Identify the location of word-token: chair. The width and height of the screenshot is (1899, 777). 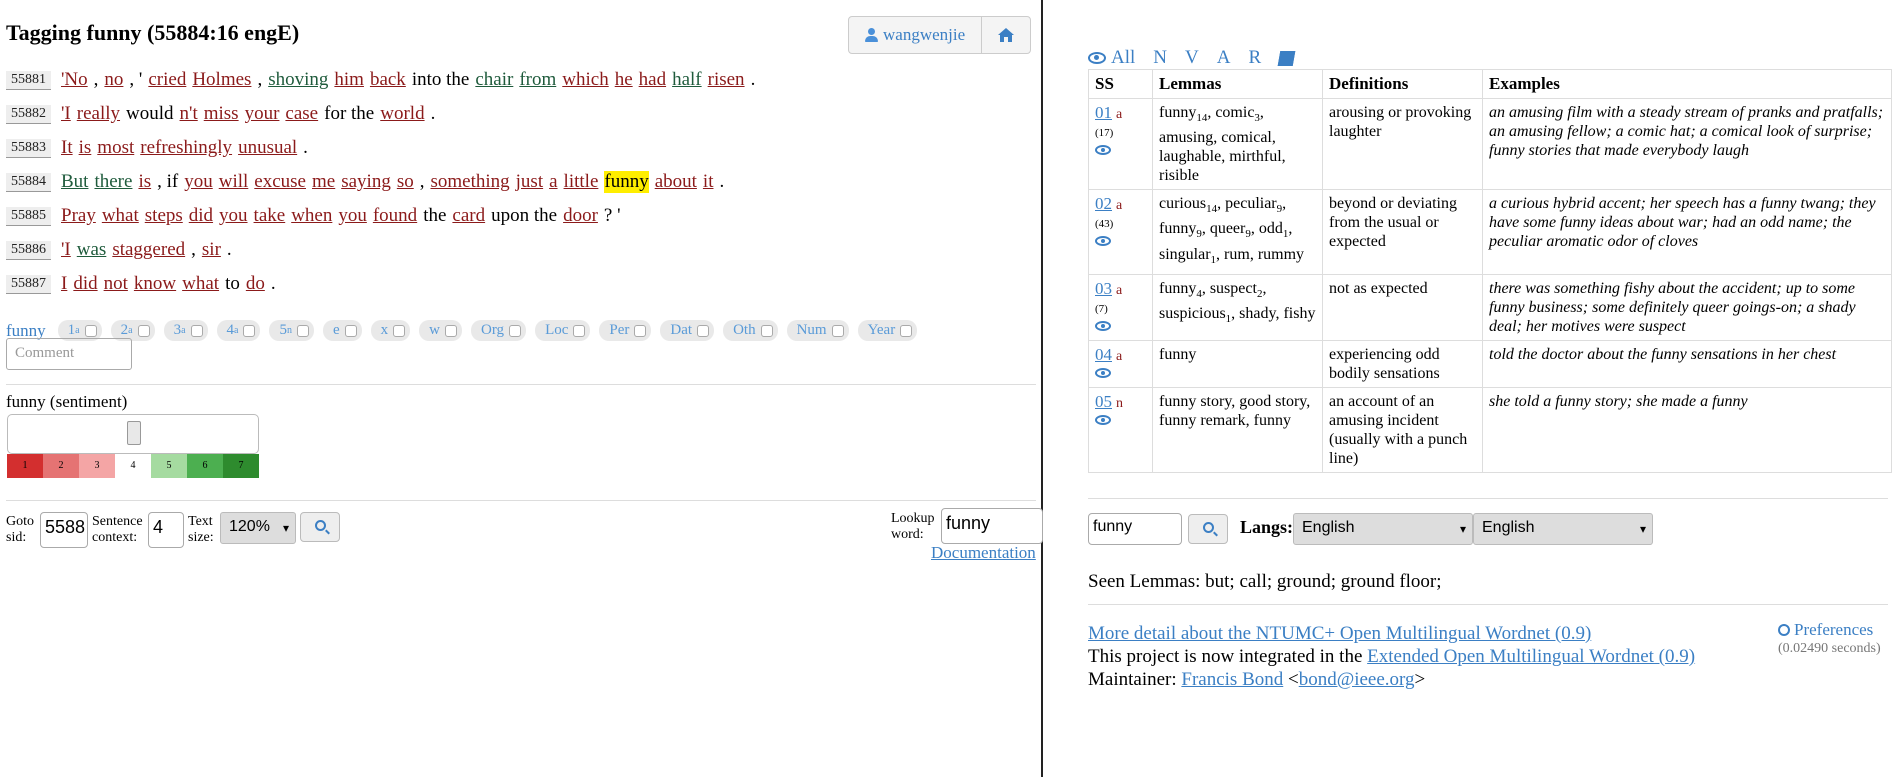
(494, 80).